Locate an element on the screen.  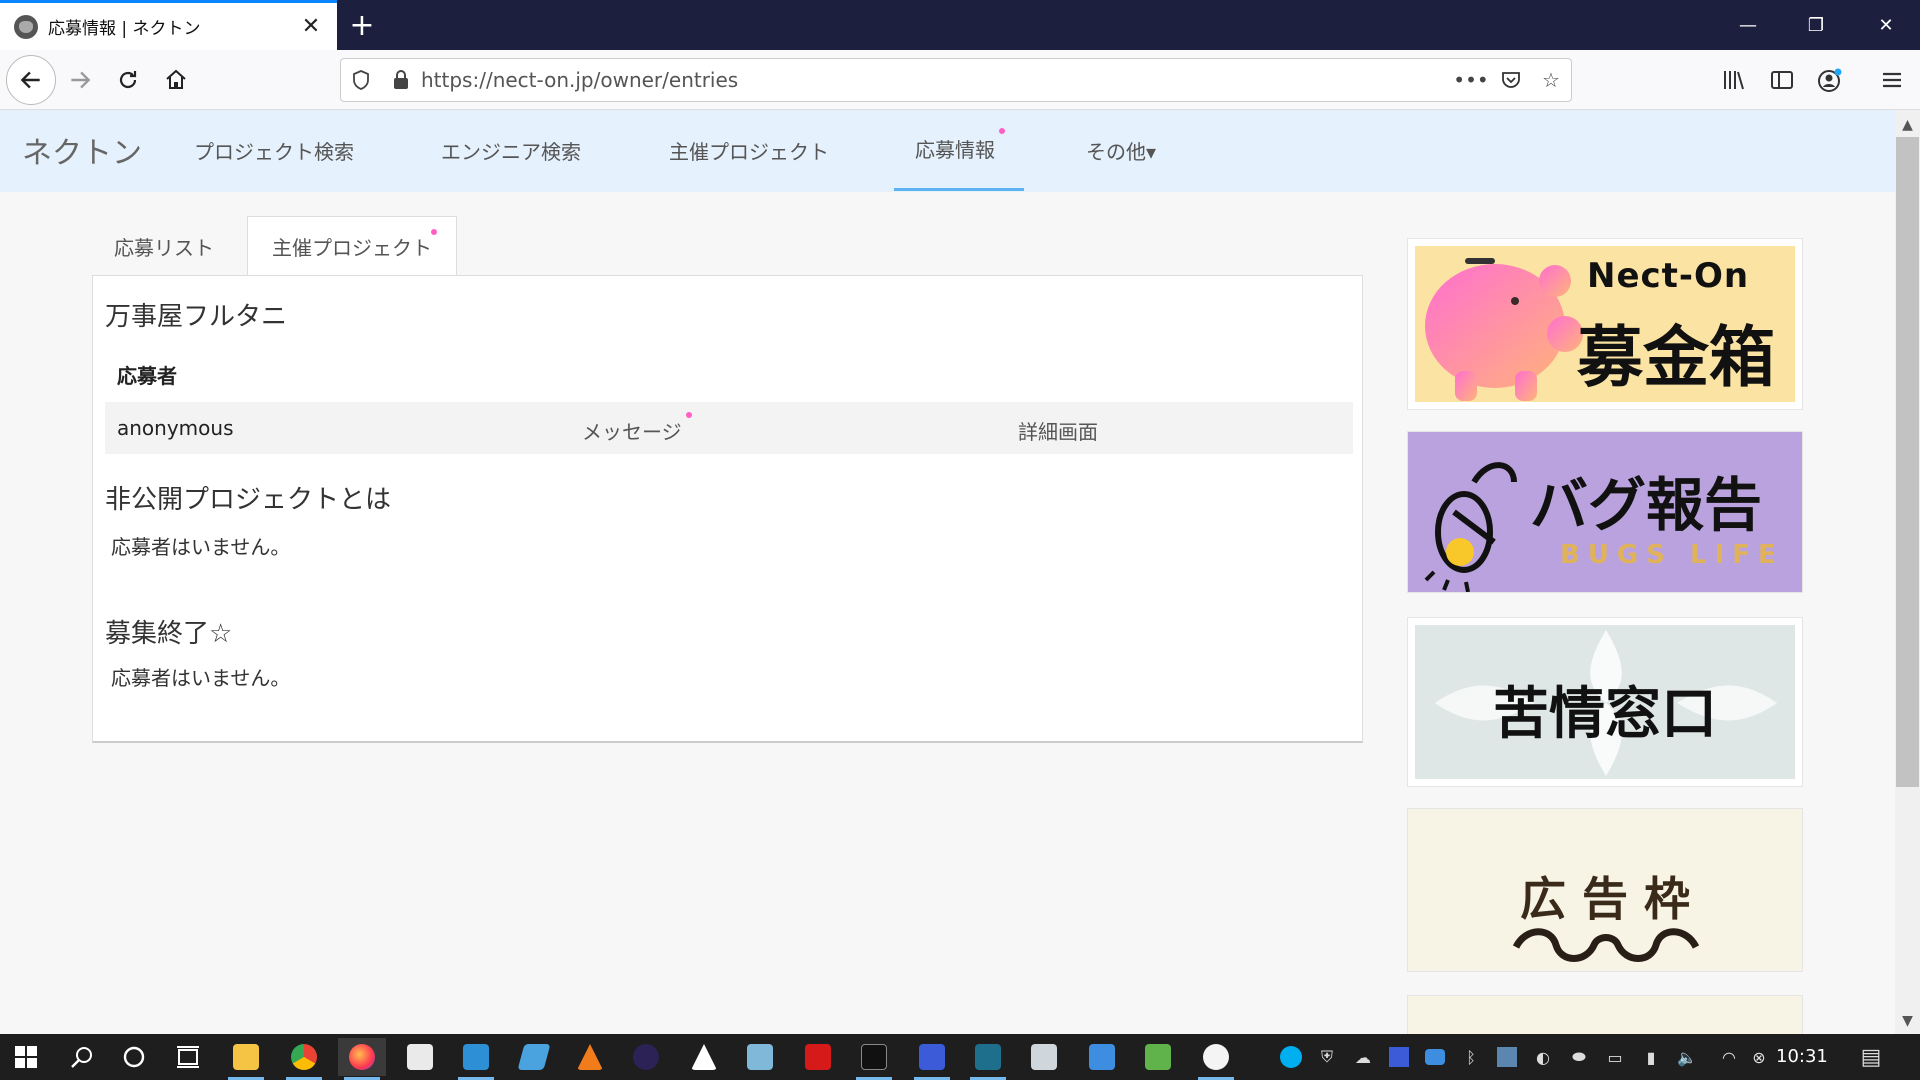
cortana-icon is located at coordinates (134, 1057).